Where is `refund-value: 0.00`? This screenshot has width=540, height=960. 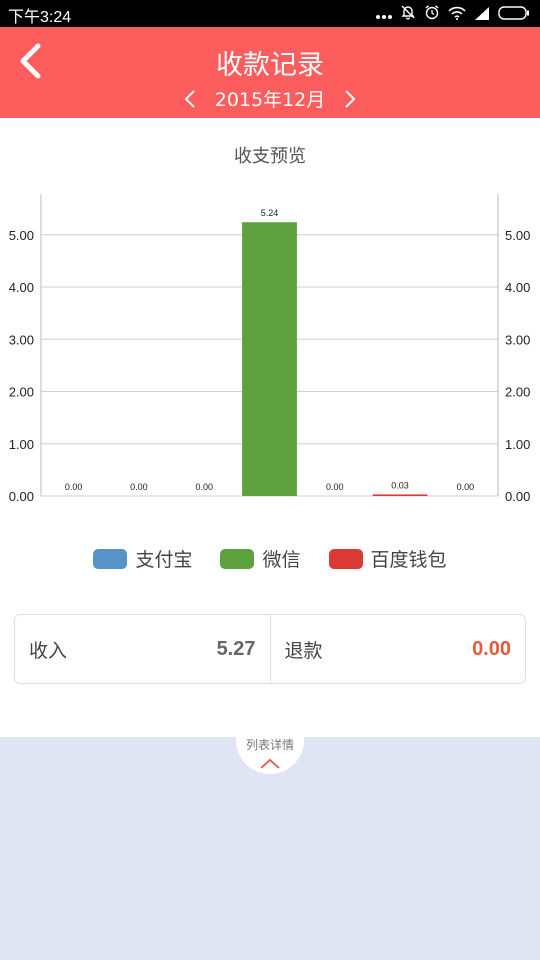 refund-value: 0.00 is located at coordinates (491, 648).